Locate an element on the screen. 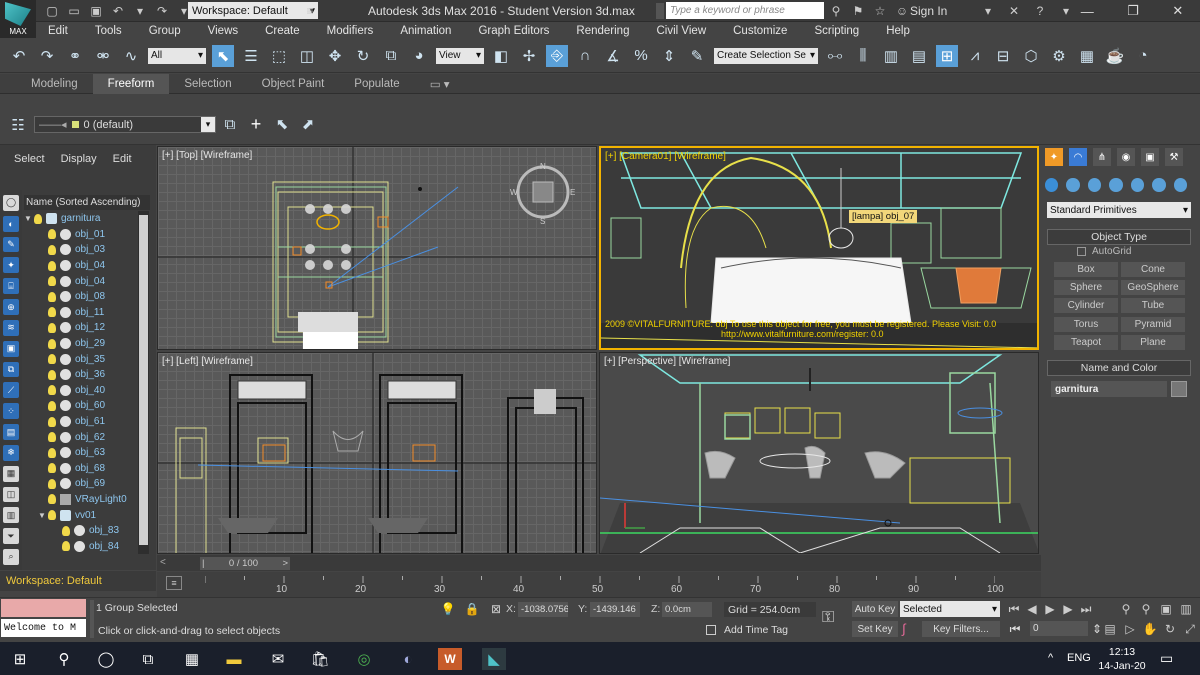 This screenshot has height=675, width=1200. add-to-layer-icon: + is located at coordinates (256, 124).